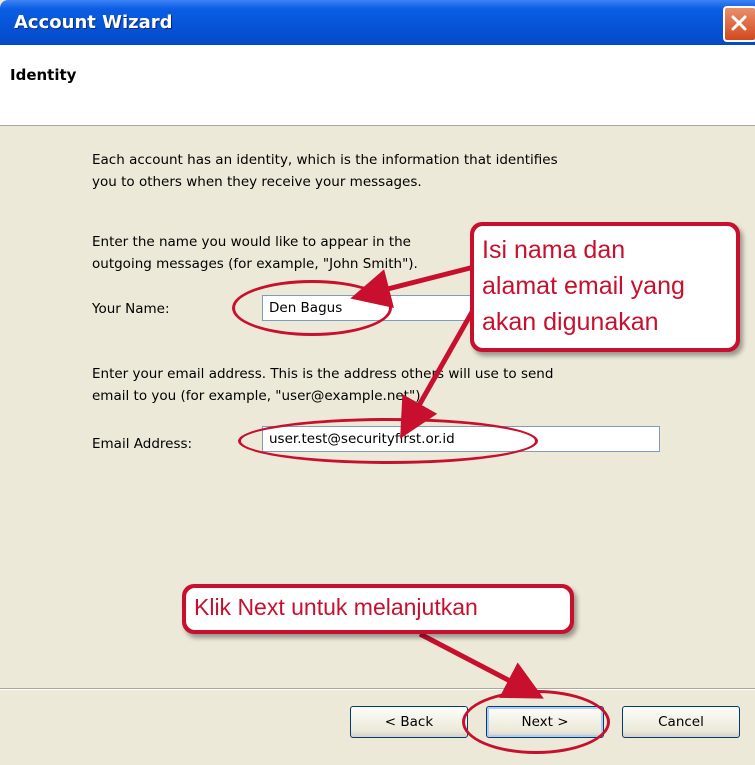 The height and width of the screenshot is (765, 755). What do you see at coordinates (414, 285) in the screenshot?
I see `arrow-to-name` at bounding box center [414, 285].